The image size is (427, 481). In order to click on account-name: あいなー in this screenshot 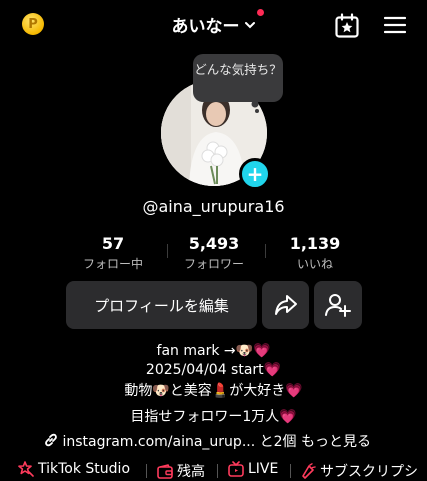, I will do `click(205, 27)`.